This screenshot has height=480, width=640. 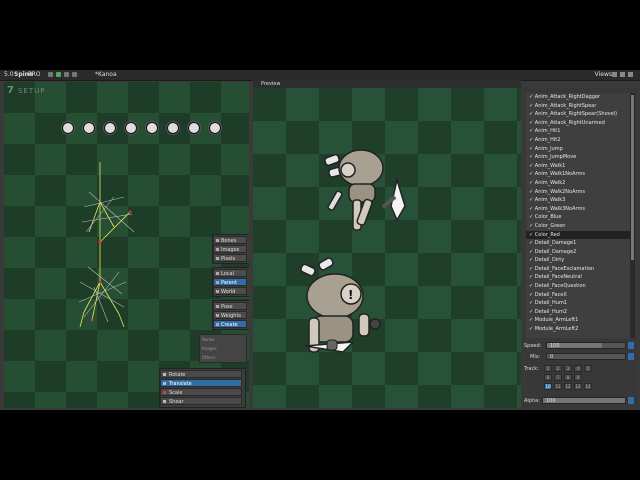 What do you see at coordinates (560, 286) in the screenshot?
I see `animation-item-label: Detail_FaceQuestion` at bounding box center [560, 286].